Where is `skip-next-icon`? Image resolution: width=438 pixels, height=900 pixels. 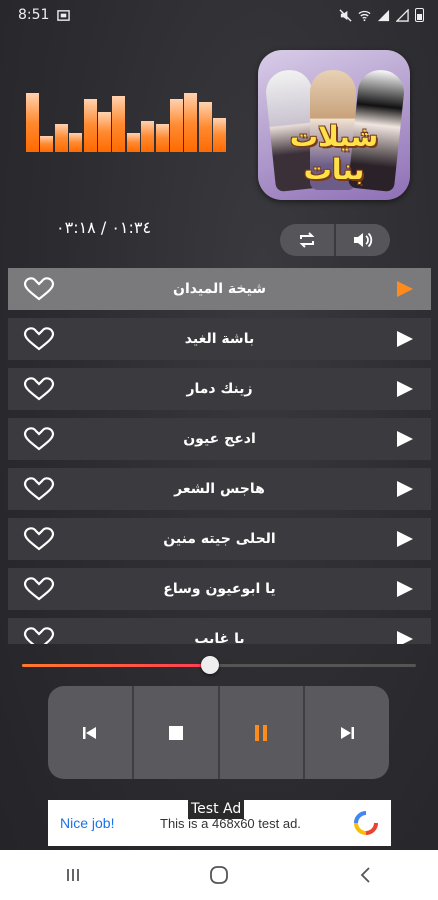
skip-next-icon is located at coordinates (348, 732).